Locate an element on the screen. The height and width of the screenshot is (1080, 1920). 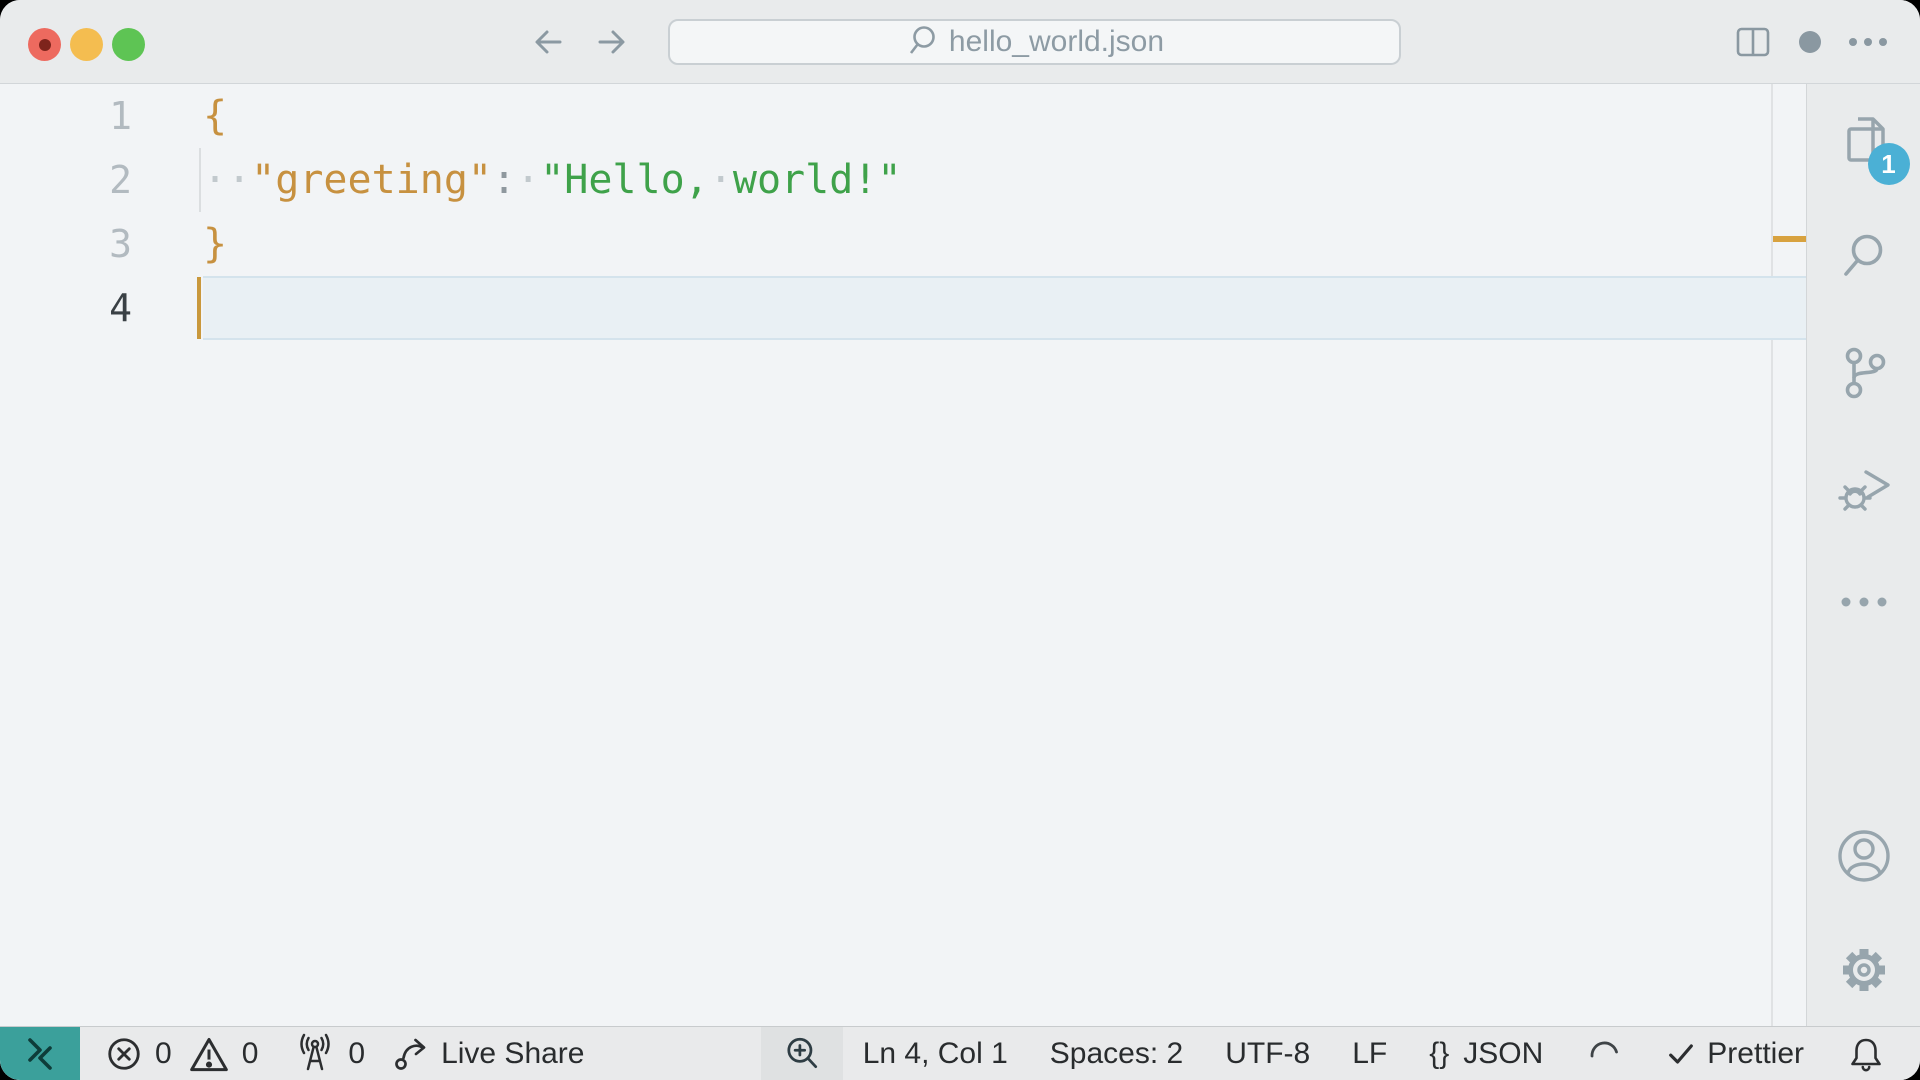
code-line: 3} is located at coordinates (903, 244).